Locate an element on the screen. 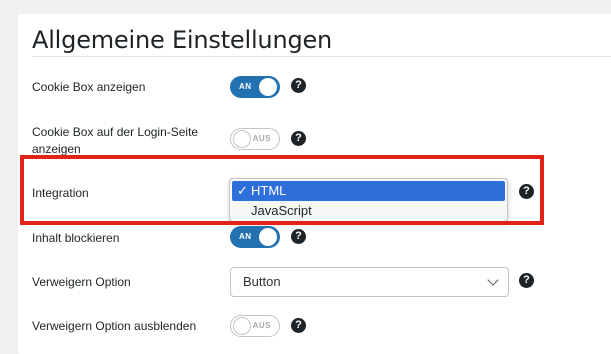 Image resolution: width=611 pixels, height=354 pixels. deny-option-label: Verweigern Option is located at coordinates (81, 282).